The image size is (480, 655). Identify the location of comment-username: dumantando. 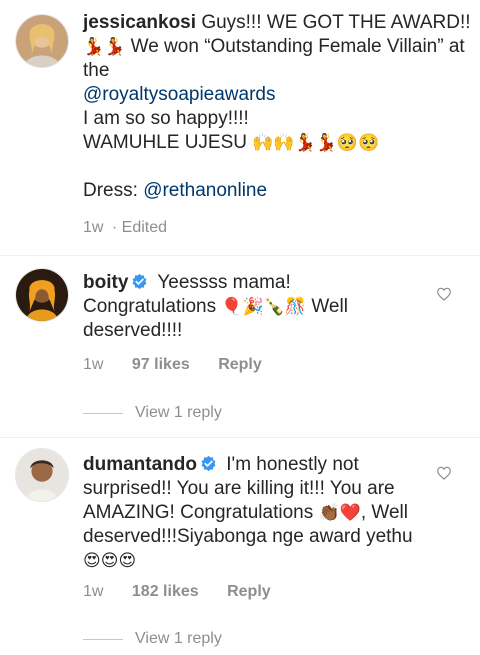
(140, 464).